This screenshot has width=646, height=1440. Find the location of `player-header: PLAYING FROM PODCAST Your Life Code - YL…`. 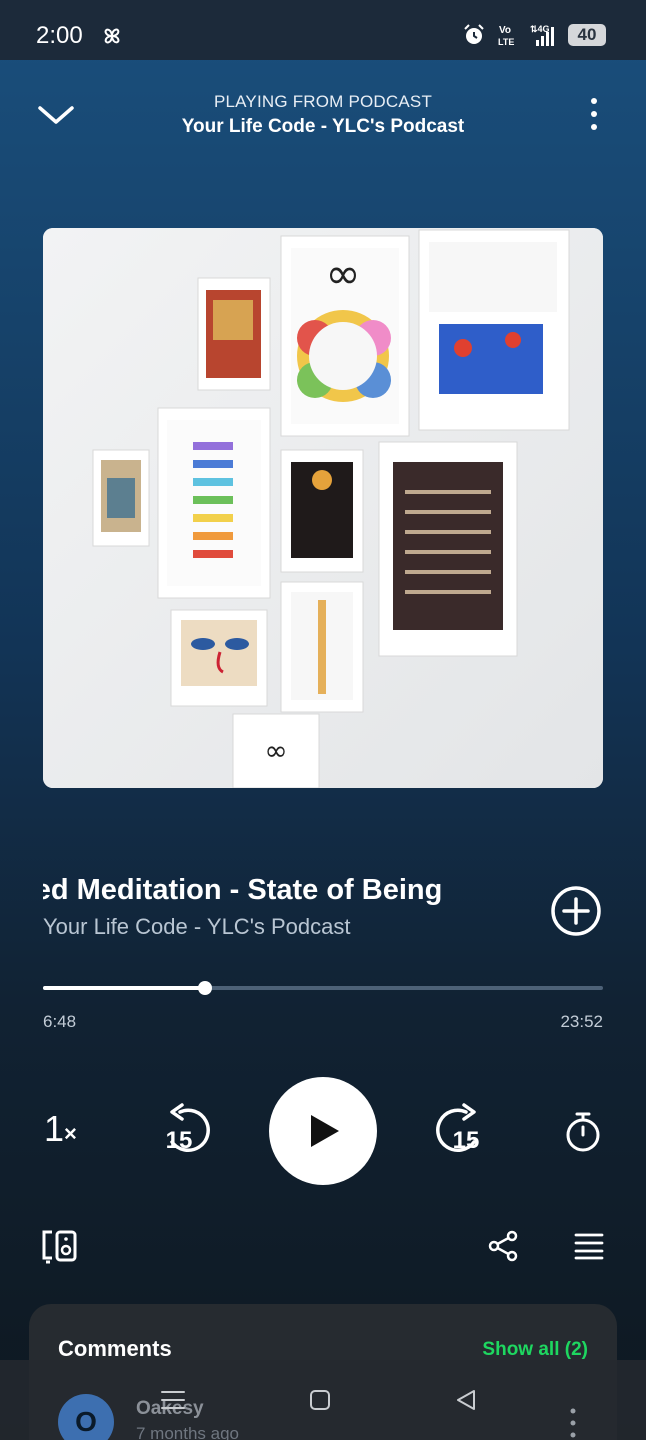

player-header: PLAYING FROM PODCAST Your Life Code - YL… is located at coordinates (323, 120).